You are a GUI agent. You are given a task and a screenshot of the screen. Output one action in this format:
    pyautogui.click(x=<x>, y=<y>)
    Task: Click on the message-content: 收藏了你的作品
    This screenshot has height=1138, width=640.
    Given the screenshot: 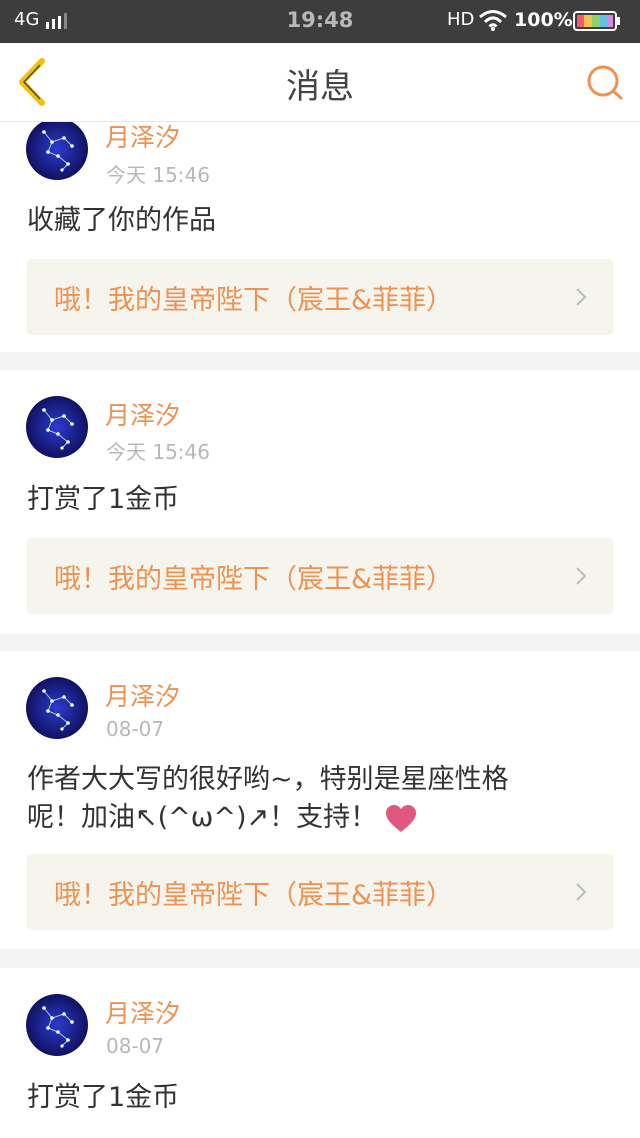 What is the action you would take?
    pyautogui.click(x=121, y=220)
    